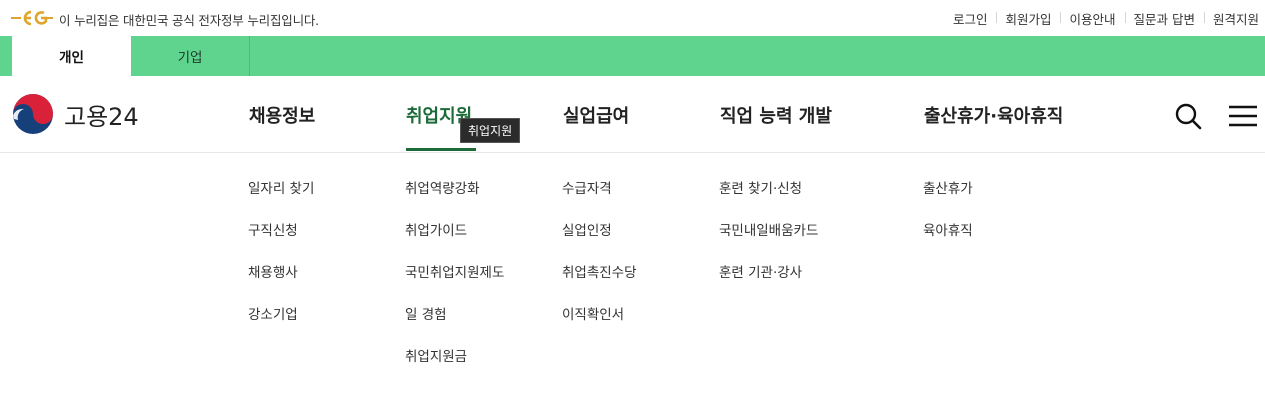  Describe the element at coordinates (32, 18) in the screenshot. I see `eg-logo-icon` at that location.